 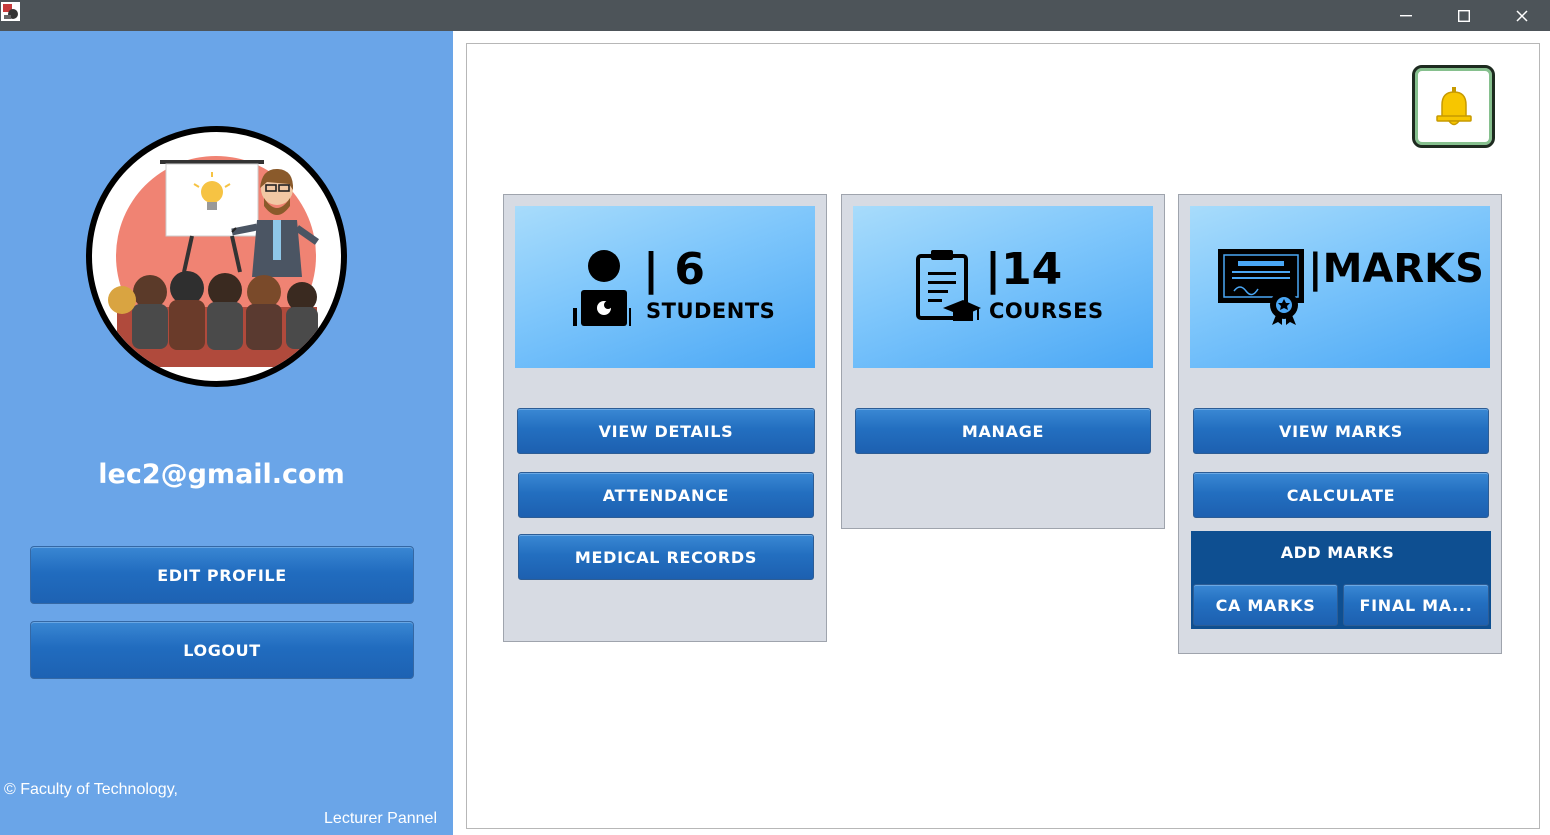 I want to click on marks-hero: |MARKS, so click(x=1340, y=287).